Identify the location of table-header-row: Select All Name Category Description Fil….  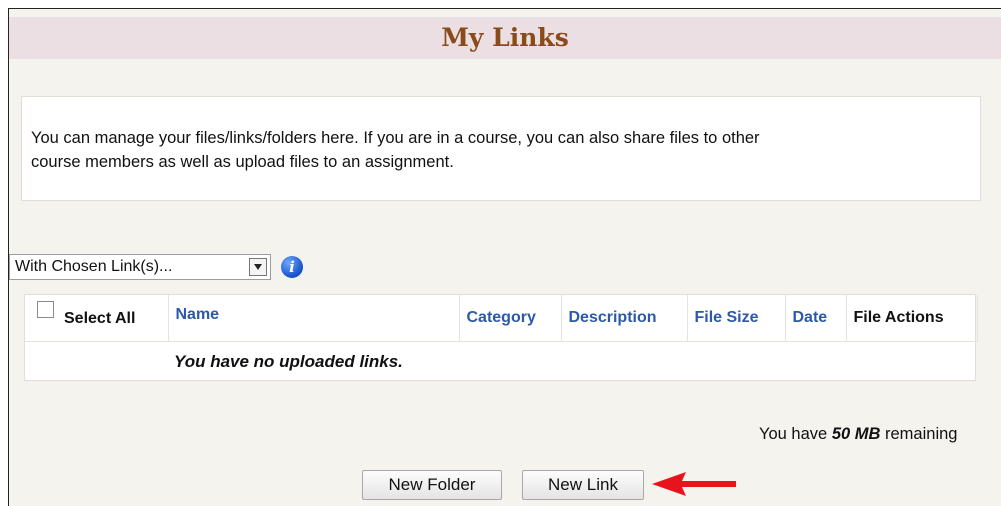
(501, 318).